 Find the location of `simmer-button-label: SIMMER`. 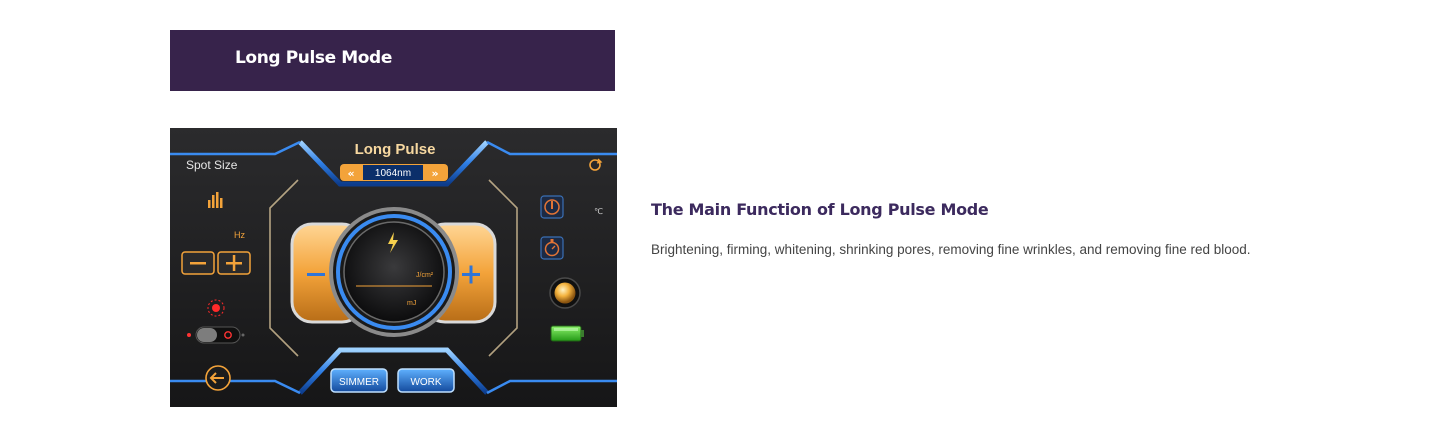

simmer-button-label: SIMMER is located at coordinates (359, 382).